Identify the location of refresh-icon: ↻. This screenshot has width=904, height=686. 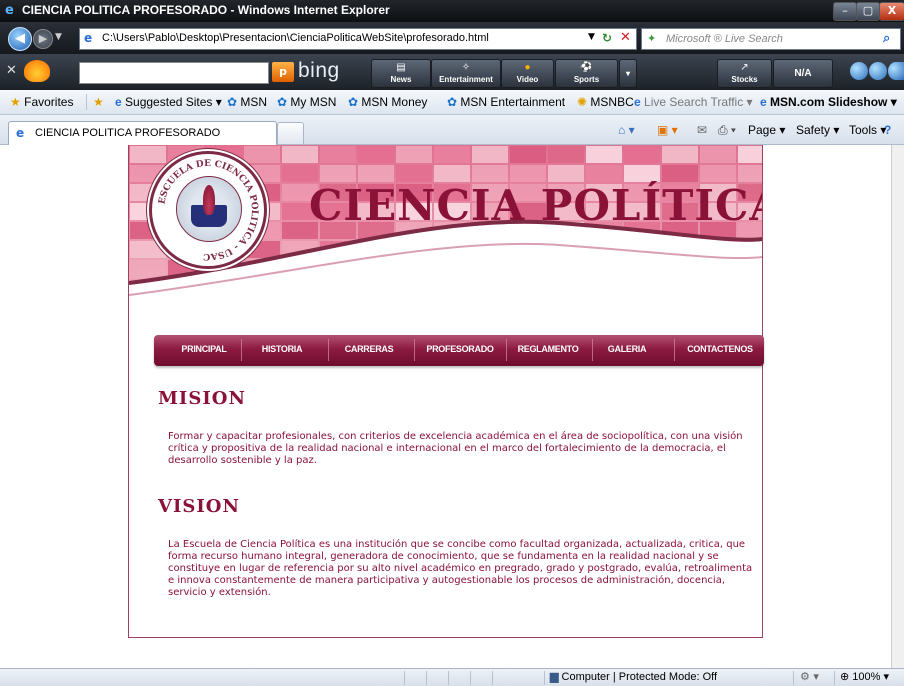
(607, 38).